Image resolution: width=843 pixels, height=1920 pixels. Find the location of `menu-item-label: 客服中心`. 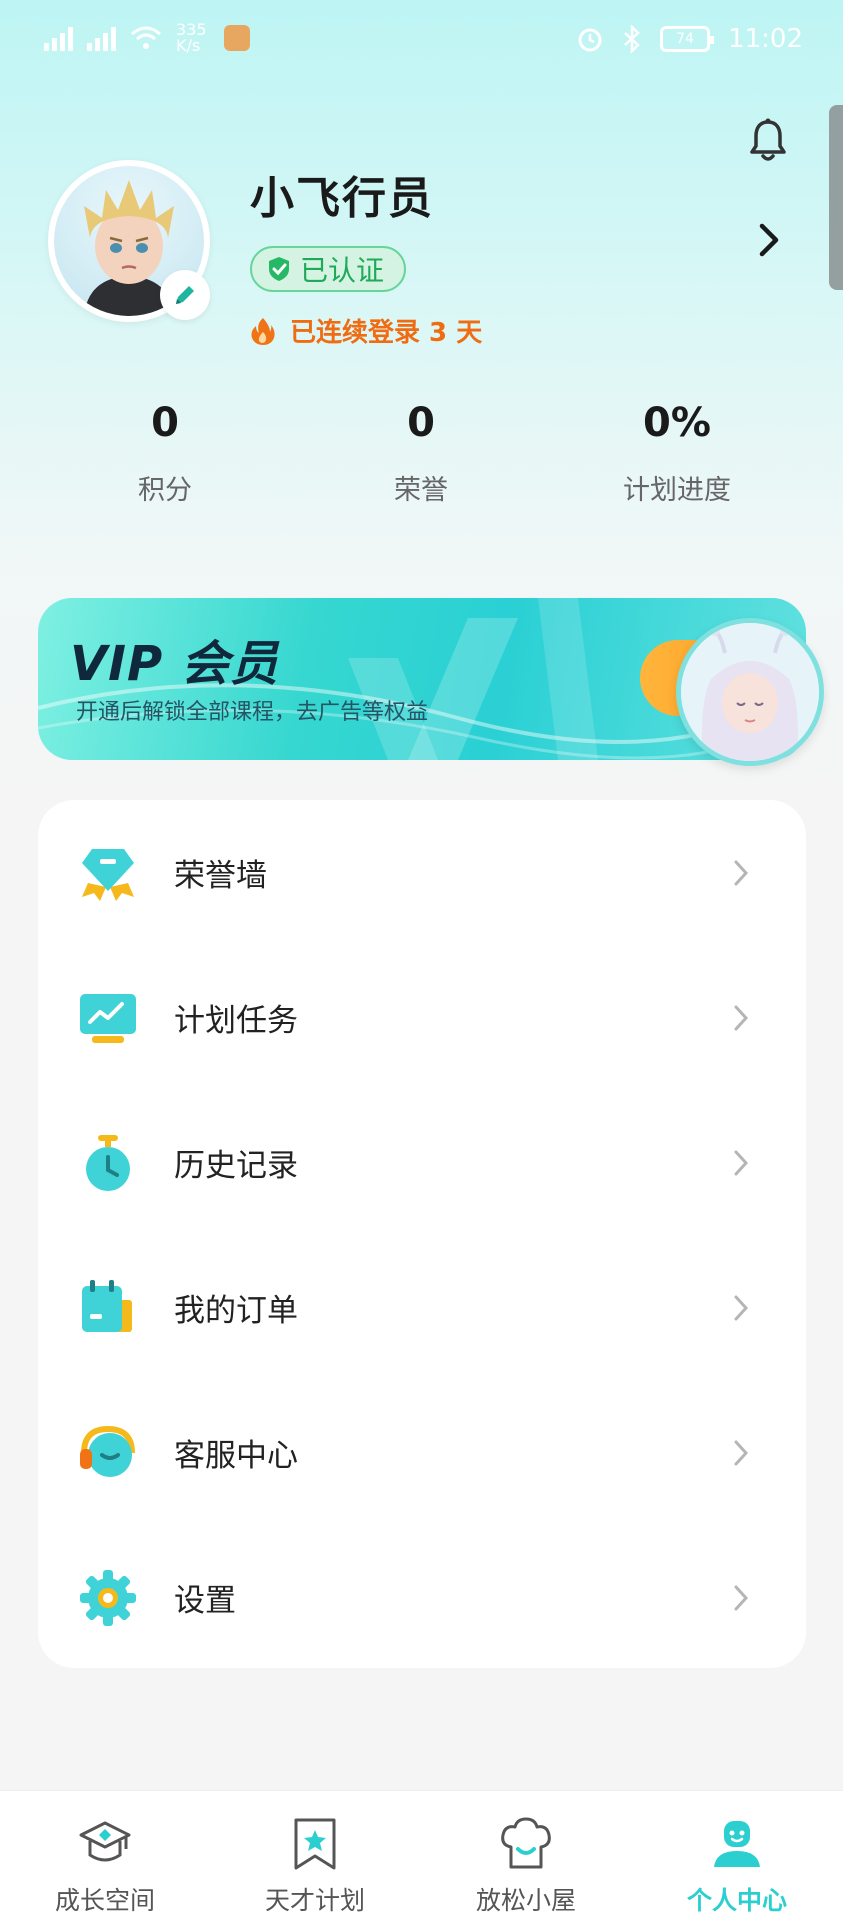

menu-item-label: 客服中心 is located at coordinates (236, 1456).